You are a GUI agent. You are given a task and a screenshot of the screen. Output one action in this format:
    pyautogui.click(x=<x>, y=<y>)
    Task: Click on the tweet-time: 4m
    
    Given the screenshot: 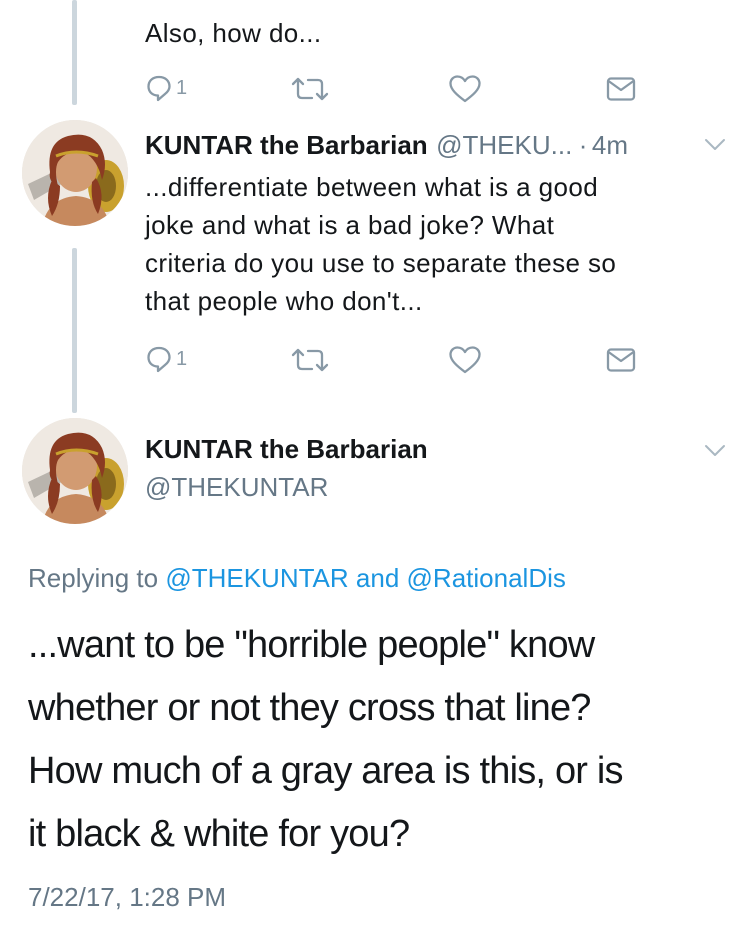 What is the action you would take?
    pyautogui.click(x=610, y=145)
    